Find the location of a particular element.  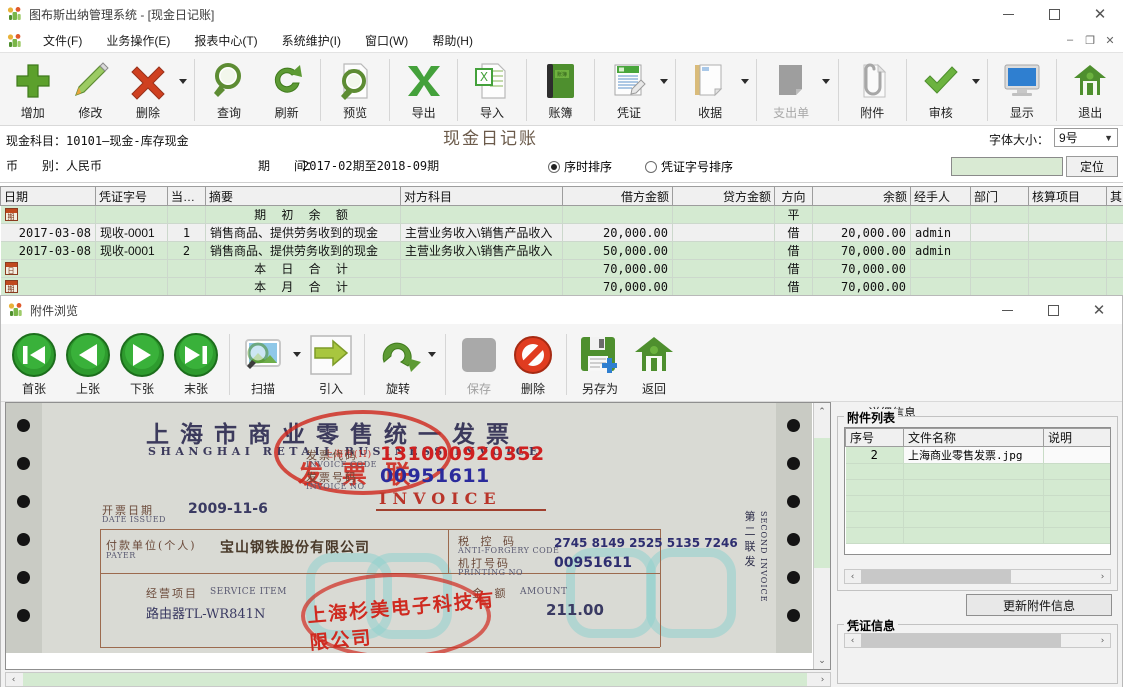

menu-item-window: 窗口(W) is located at coordinates (386, 40).